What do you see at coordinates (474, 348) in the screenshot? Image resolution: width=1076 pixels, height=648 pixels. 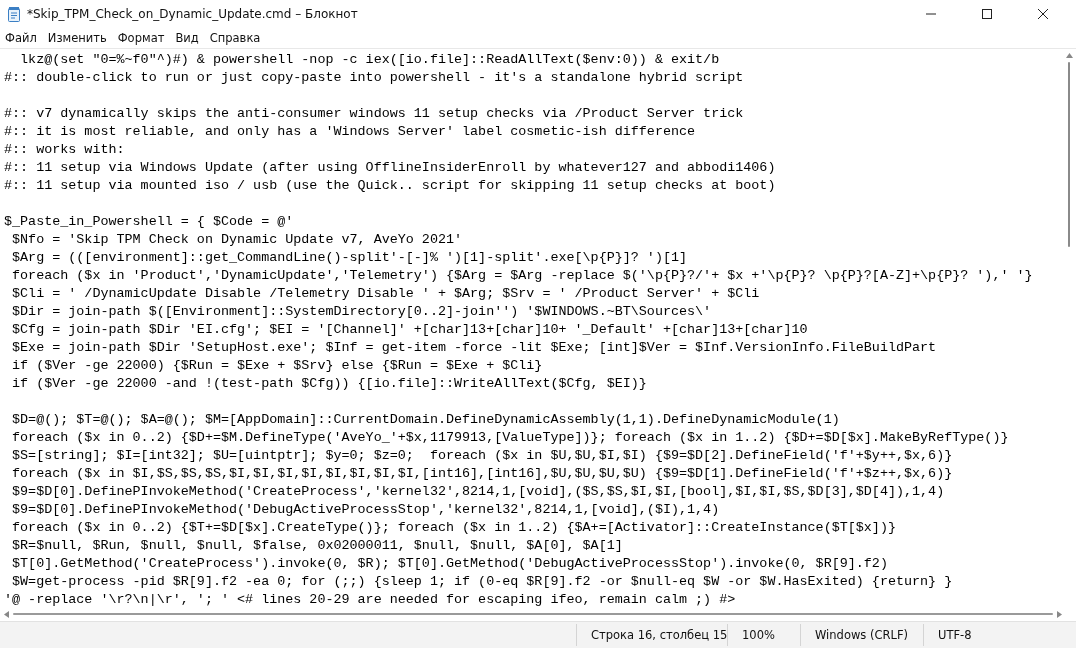 I see `code-line: $Exe = join-path $Dir 'SetupHost.exe'; $Inf = get-item -force -lit $Exe; [int]$Ver = $Inf.VersionInfo.FileBuildPart` at bounding box center [474, 348].